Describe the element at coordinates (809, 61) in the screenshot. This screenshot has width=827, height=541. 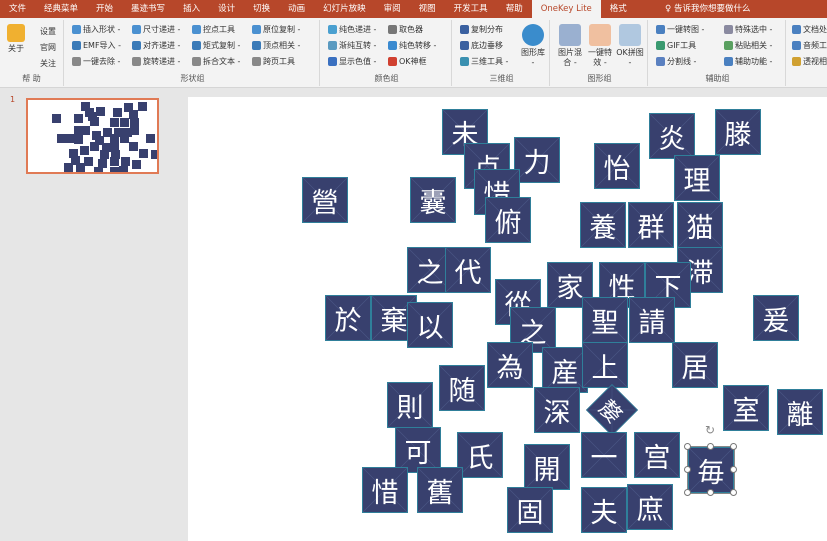
I see `extra-item-2: 透视相` at that location.